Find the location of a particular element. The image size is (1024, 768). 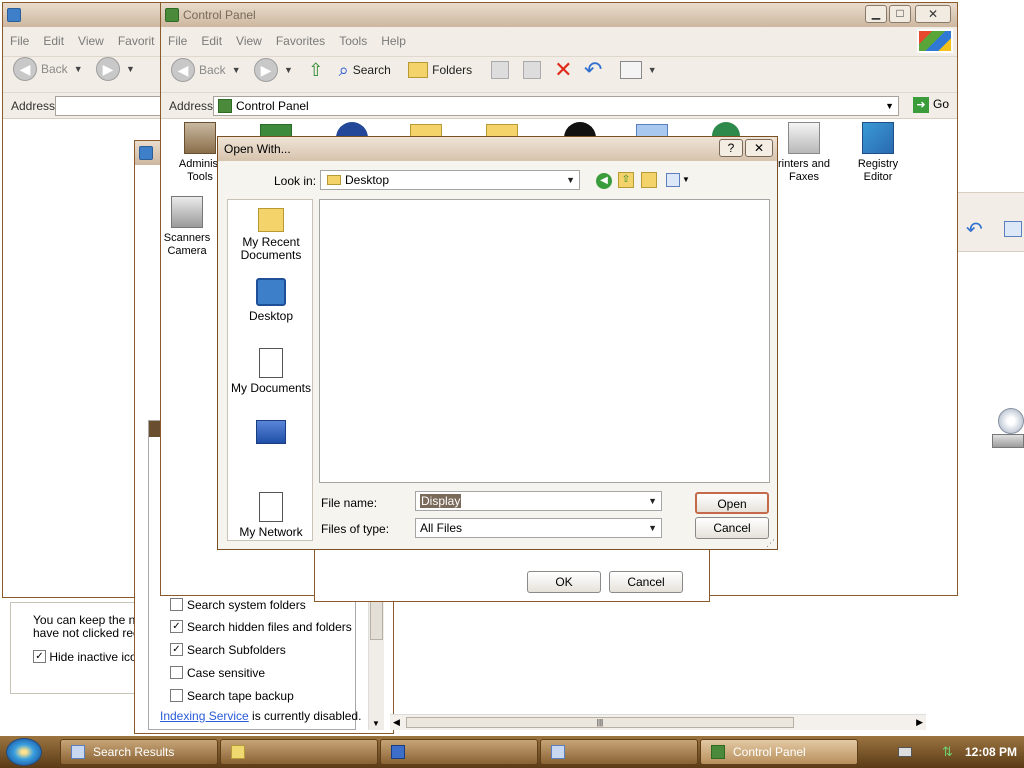

search-panel-scrollbar: ▼ is located at coordinates (376, 663).